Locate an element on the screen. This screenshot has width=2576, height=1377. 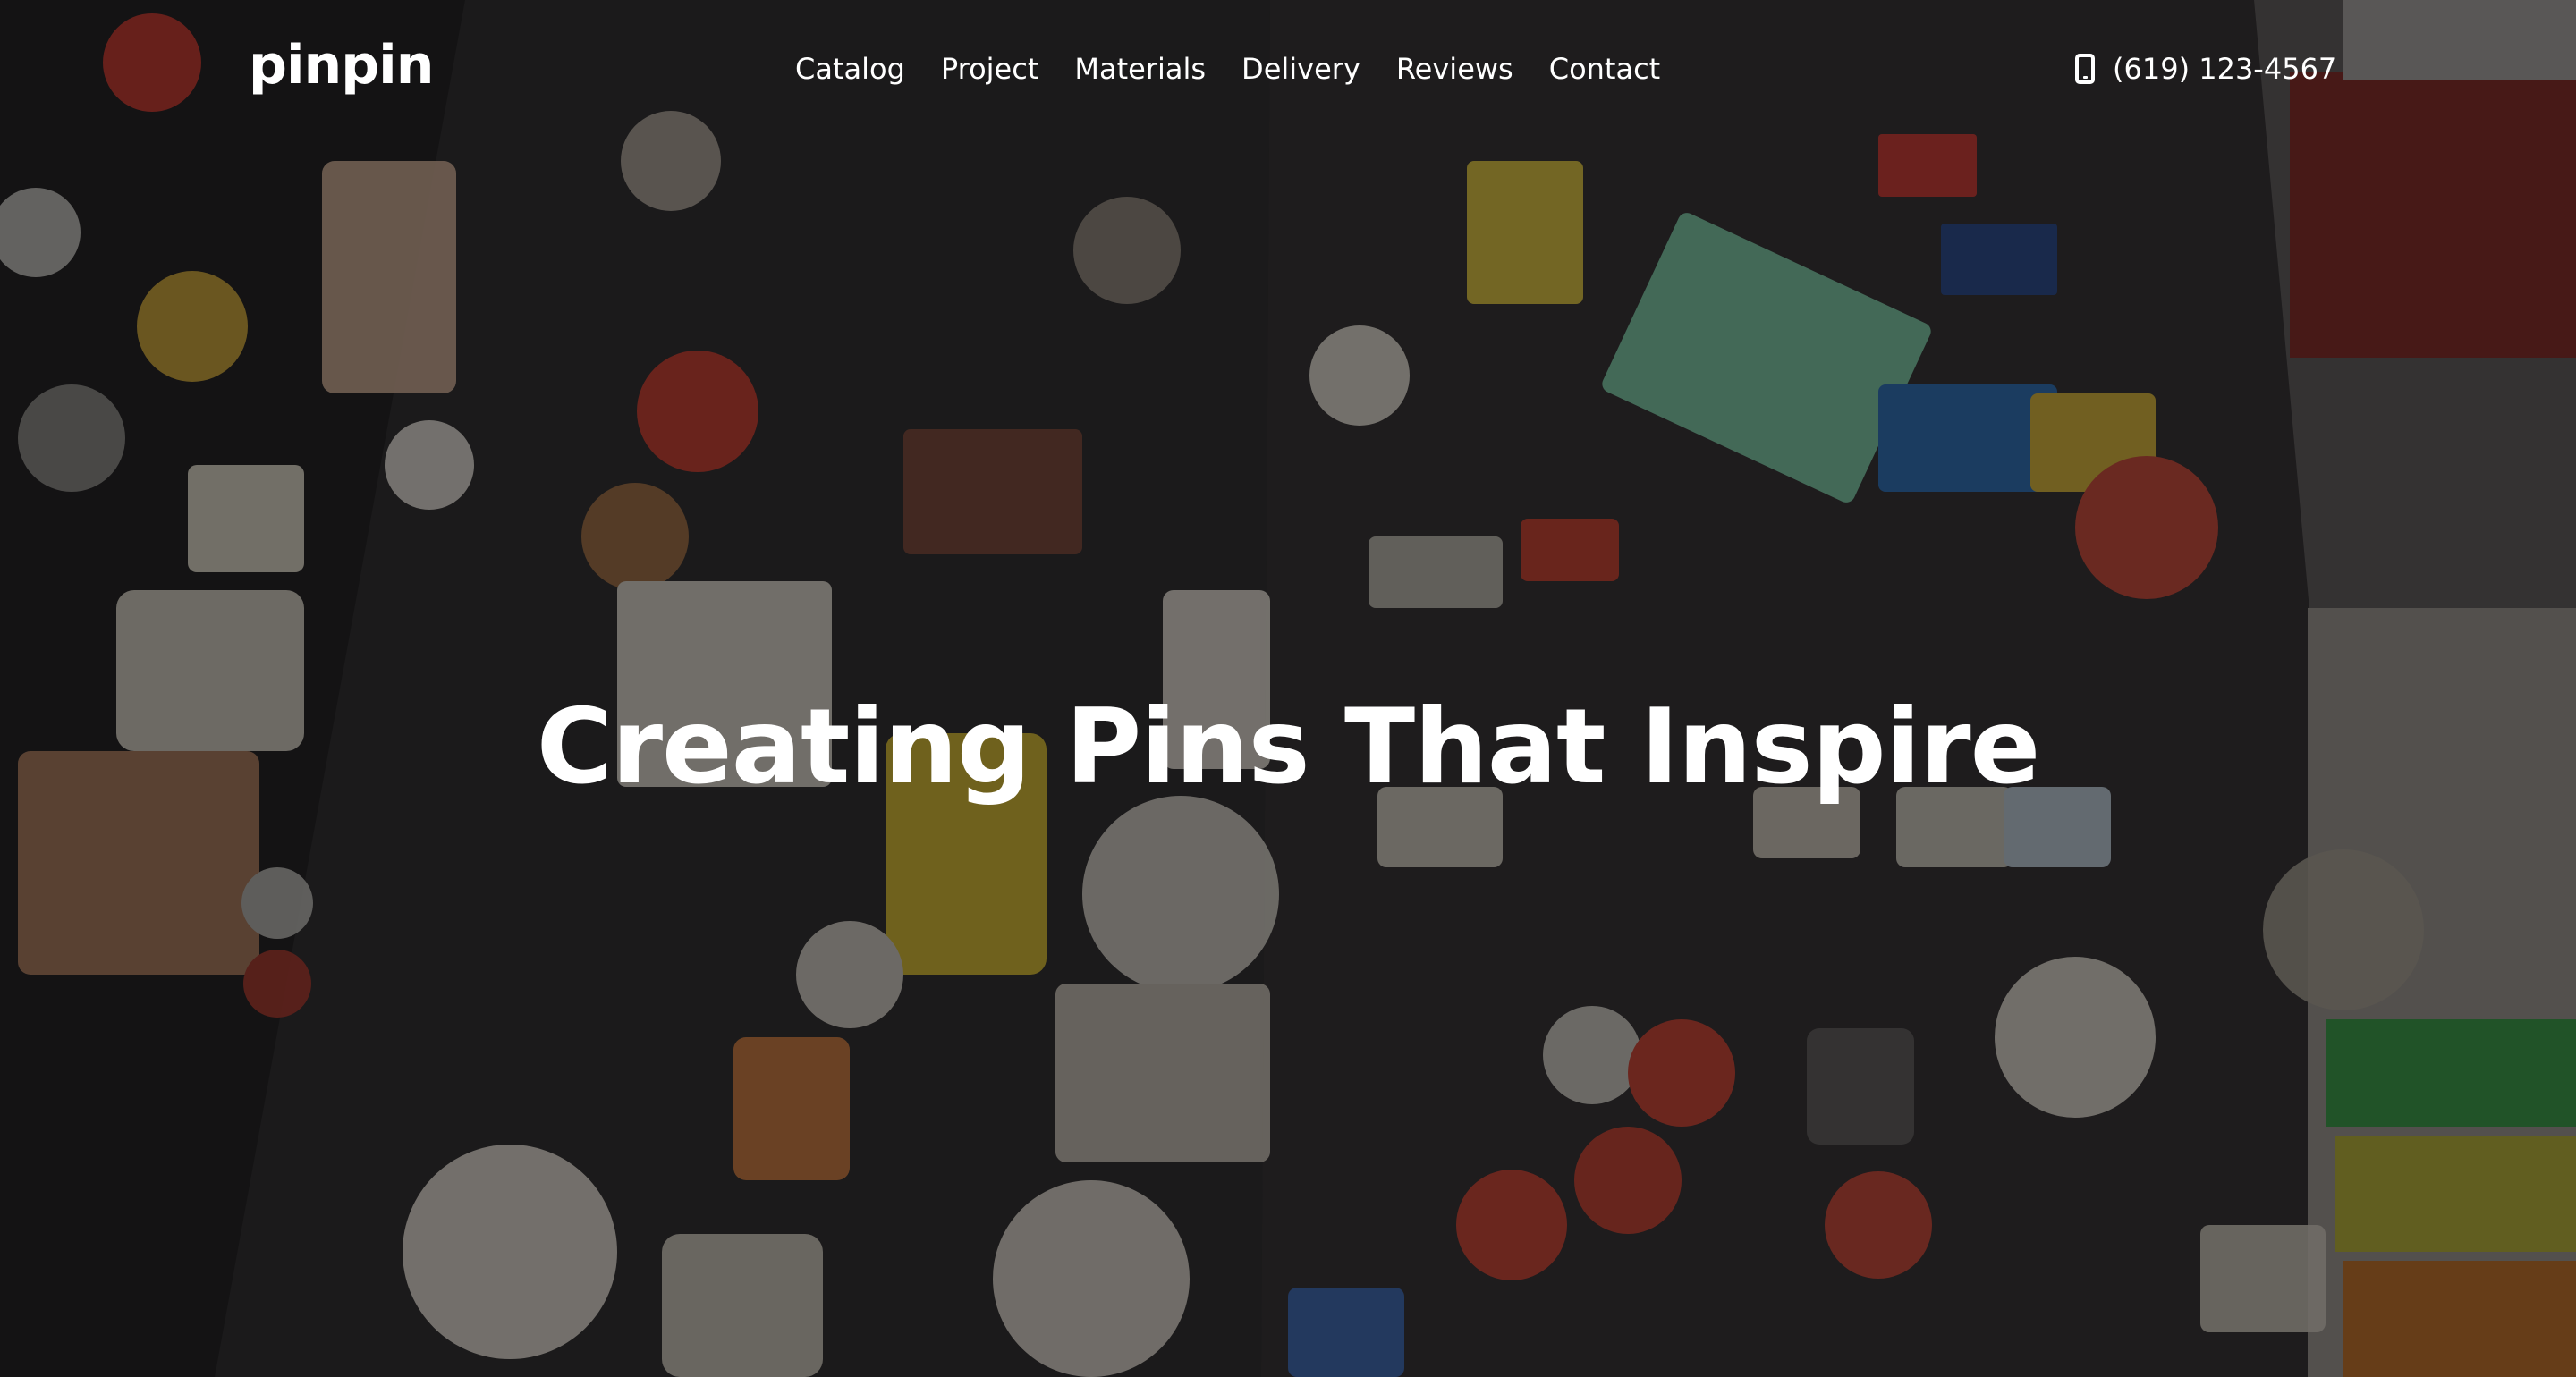
phone-link: (619) 123-4567 is located at coordinates (2205, 69).